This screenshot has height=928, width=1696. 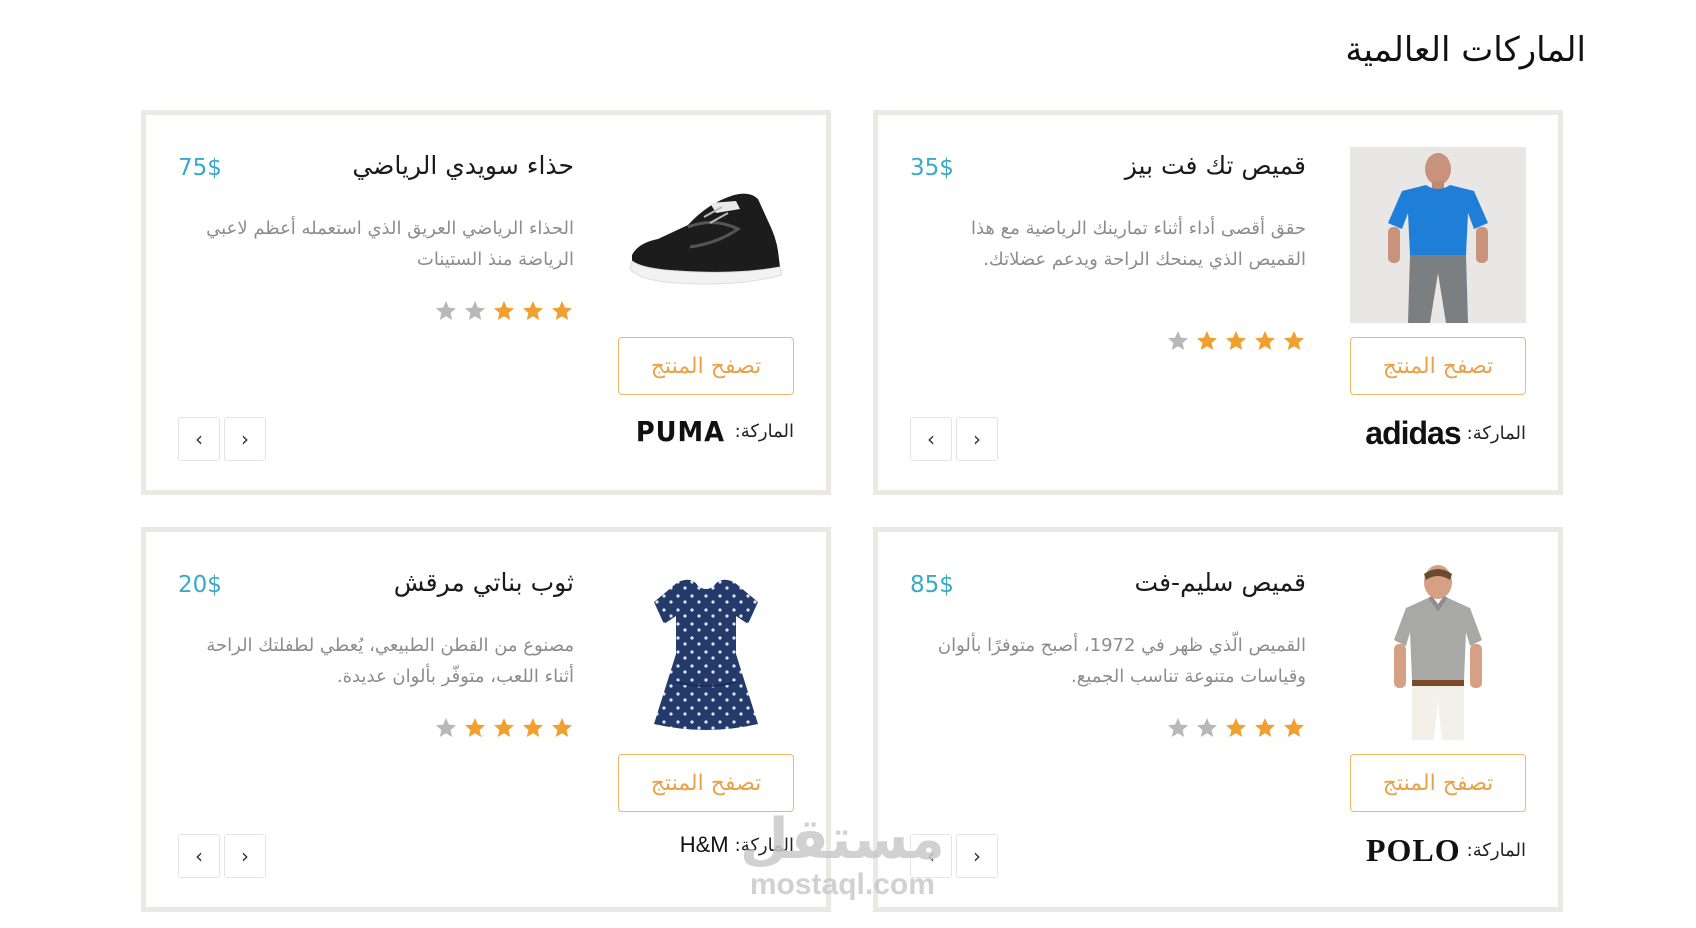 What do you see at coordinates (680, 431) in the screenshot?
I see `puma-logo: PUMA` at bounding box center [680, 431].